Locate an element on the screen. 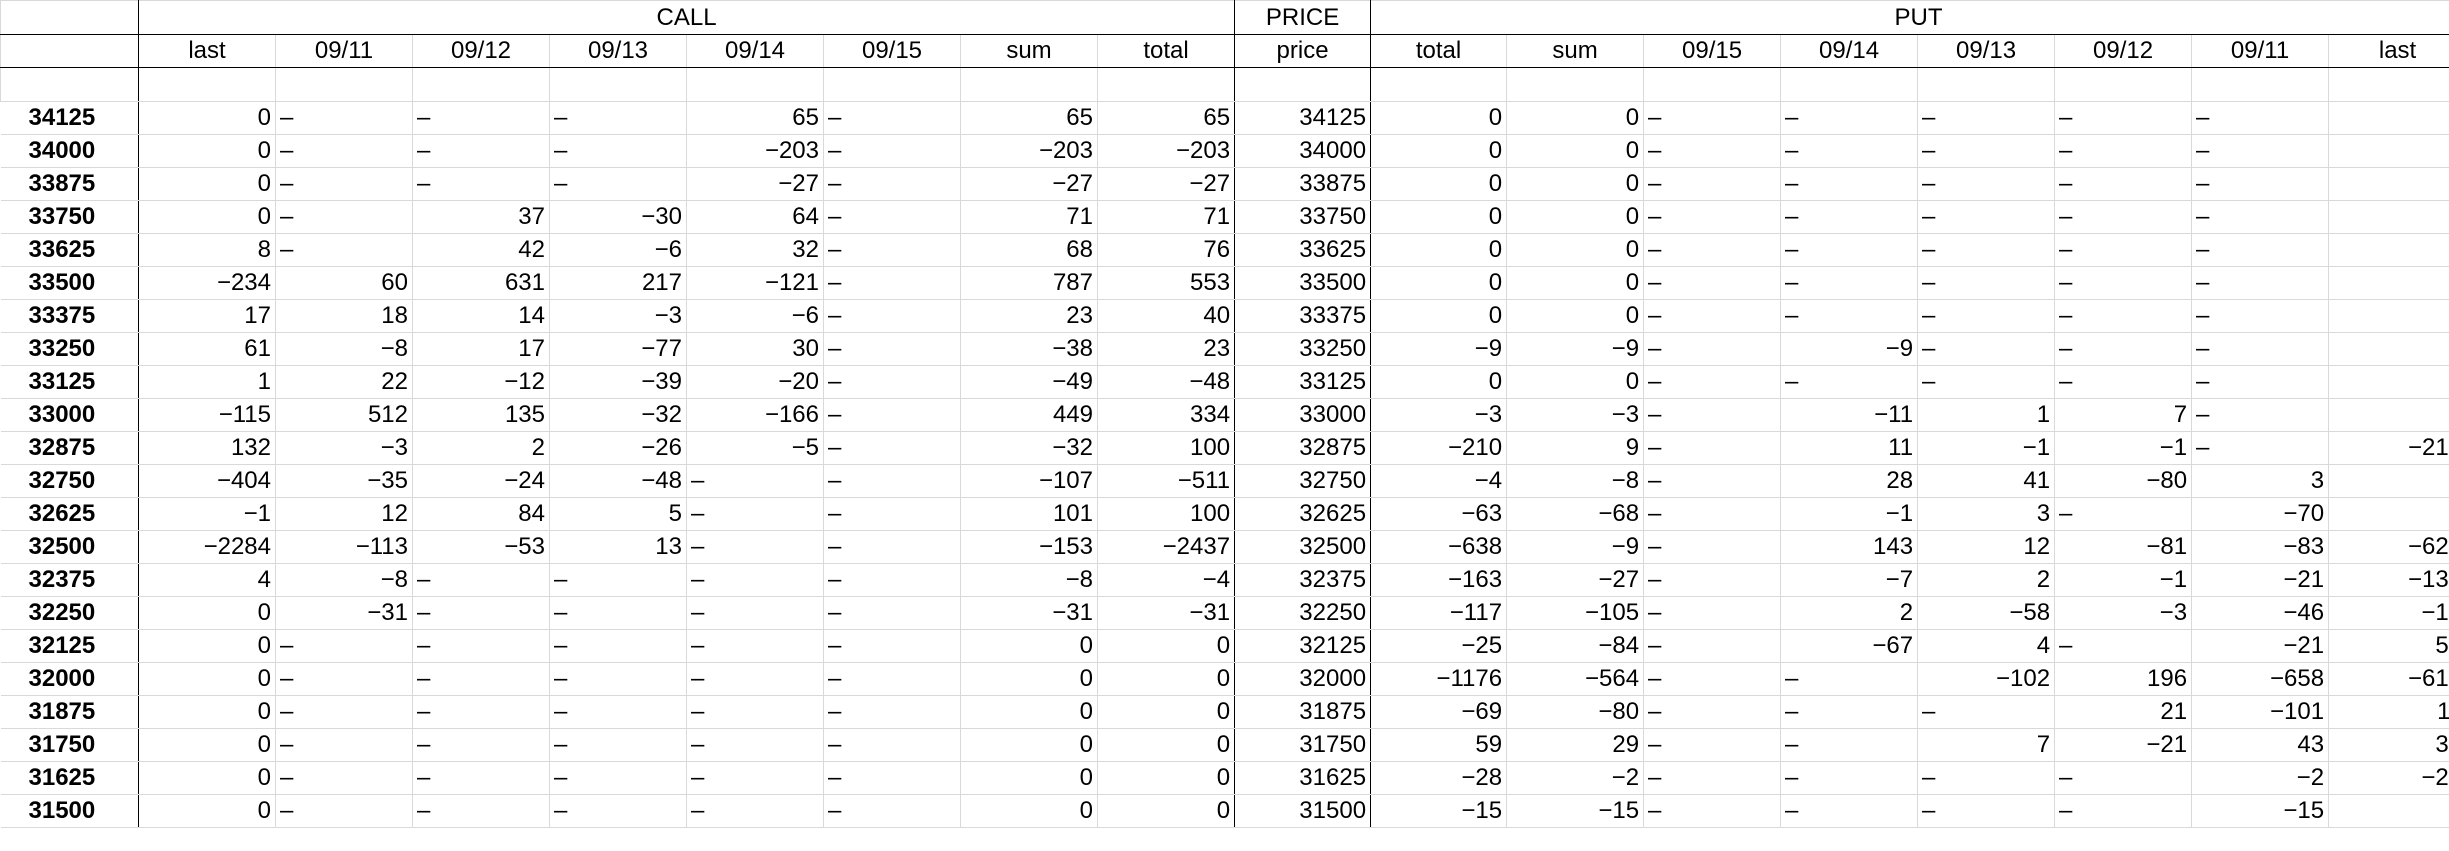 This screenshot has height=851, width=2449. table-cell: −2284 is located at coordinates (207, 547).